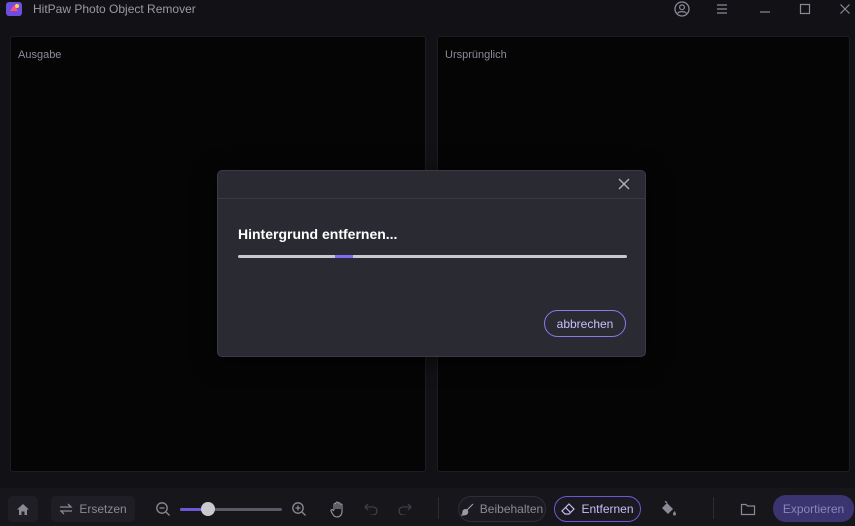  Describe the element at coordinates (427, 10) in the screenshot. I see `title-bar: HitPaw Photo Object Remover` at that location.